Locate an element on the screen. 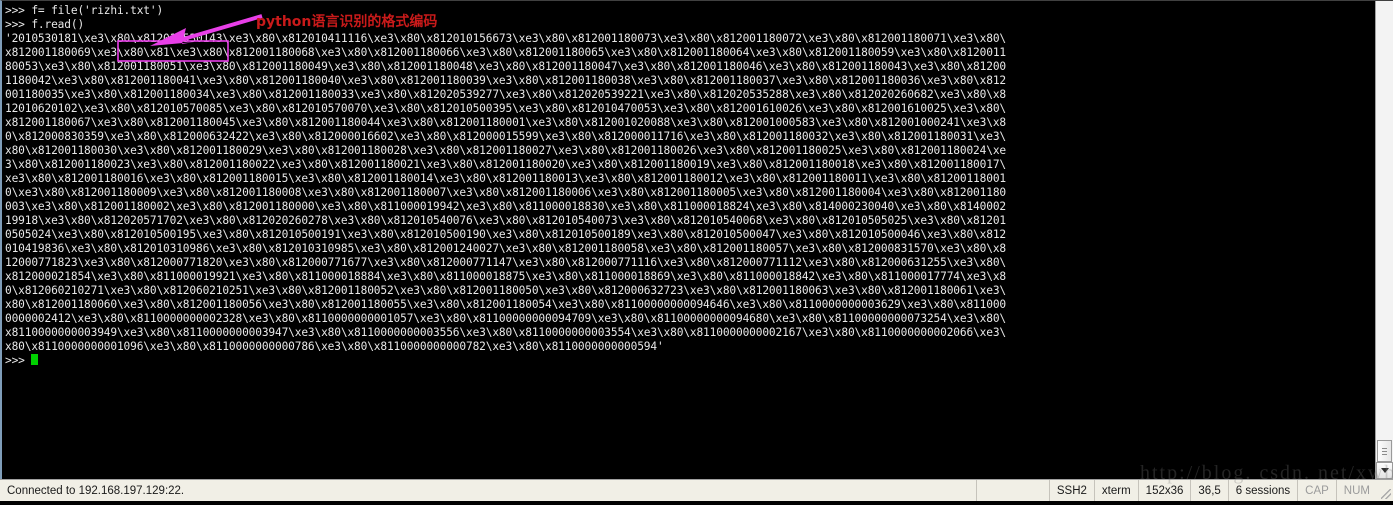  status-caps-lock: CAP is located at coordinates (1317, 490).